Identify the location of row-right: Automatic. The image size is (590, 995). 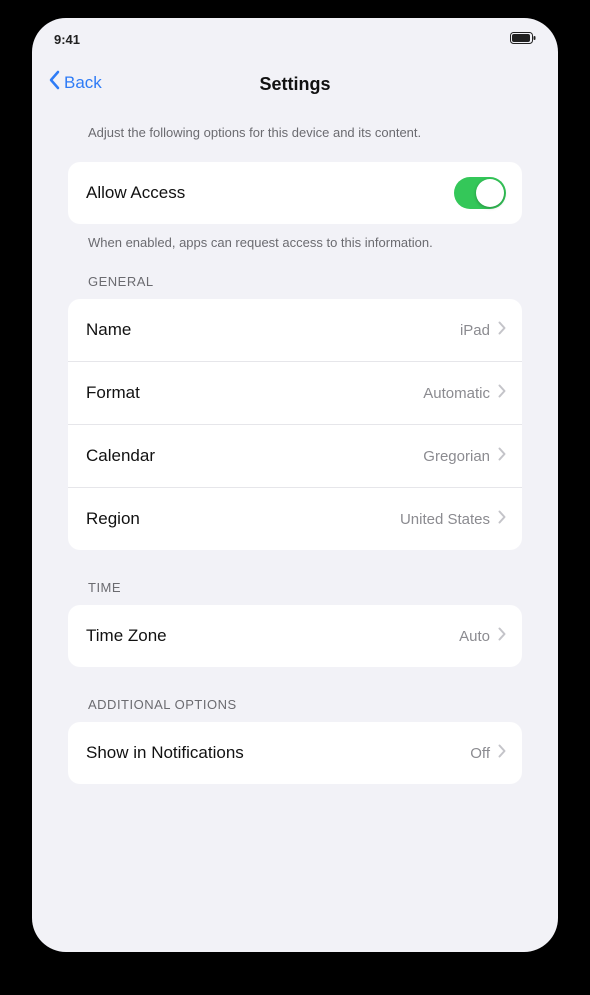
(464, 393).